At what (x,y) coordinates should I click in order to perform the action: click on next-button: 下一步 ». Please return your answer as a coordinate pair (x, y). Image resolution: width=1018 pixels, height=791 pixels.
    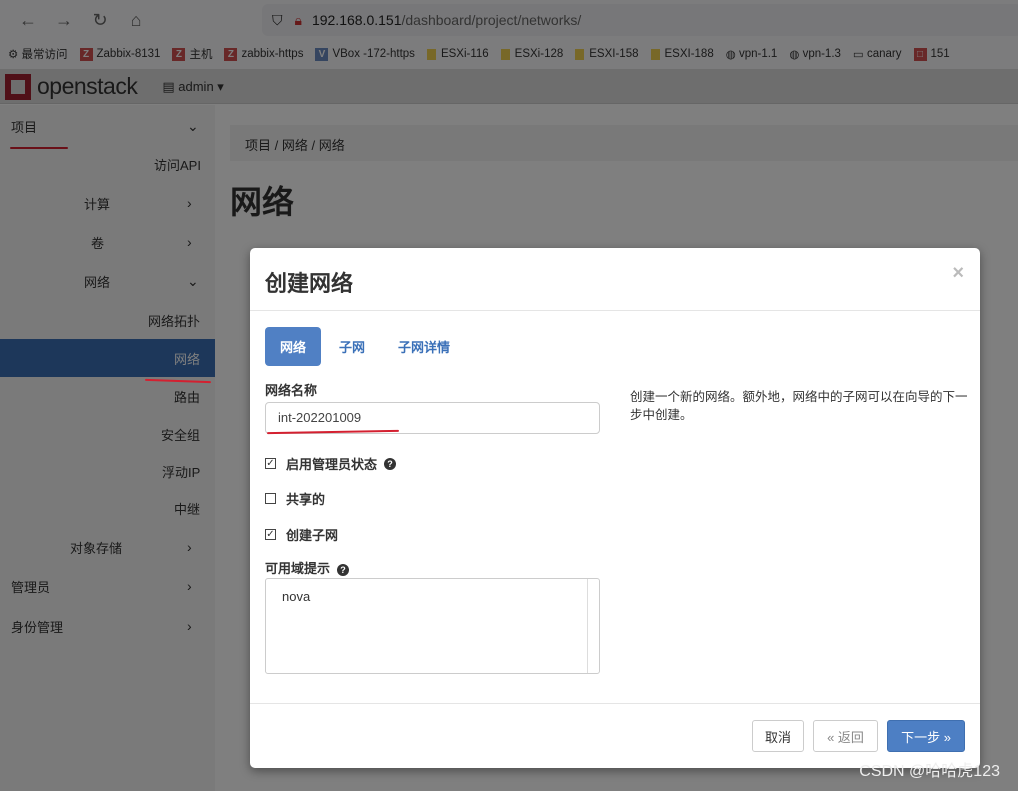
    Looking at the image, I should click on (926, 736).